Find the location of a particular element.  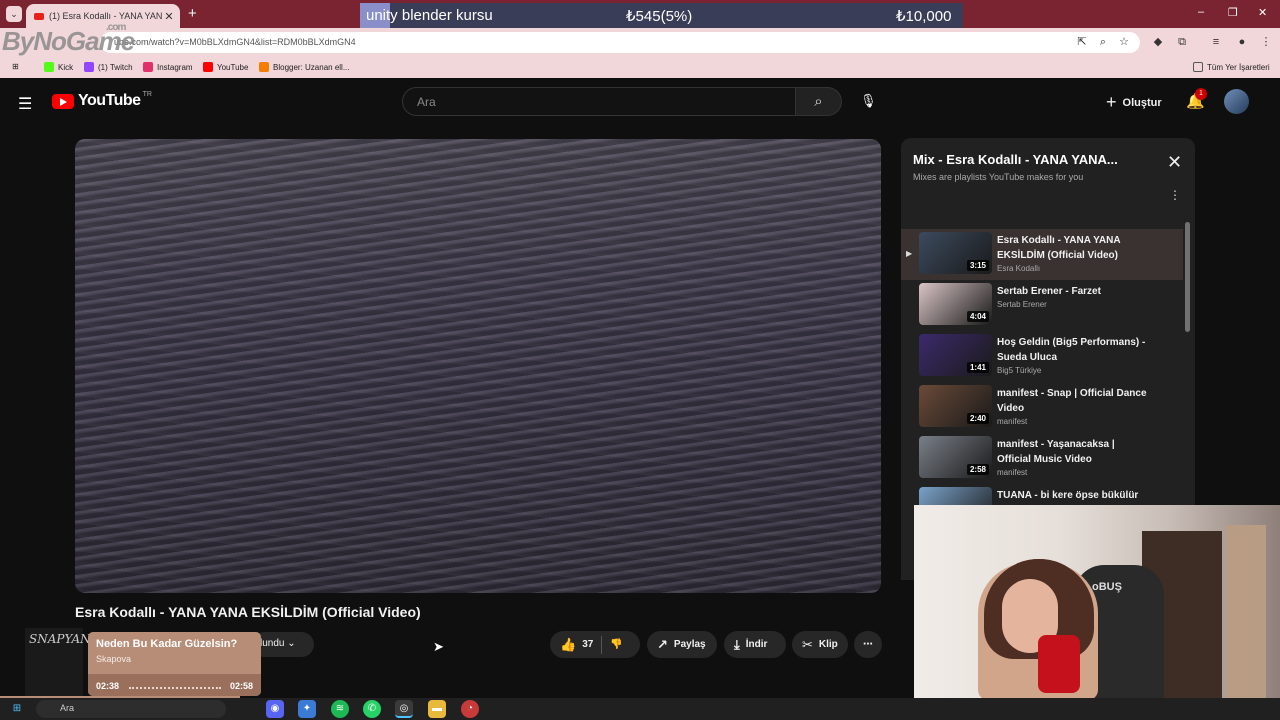

channel-avatar: SNAPYANA is located at coordinates (62, 662).